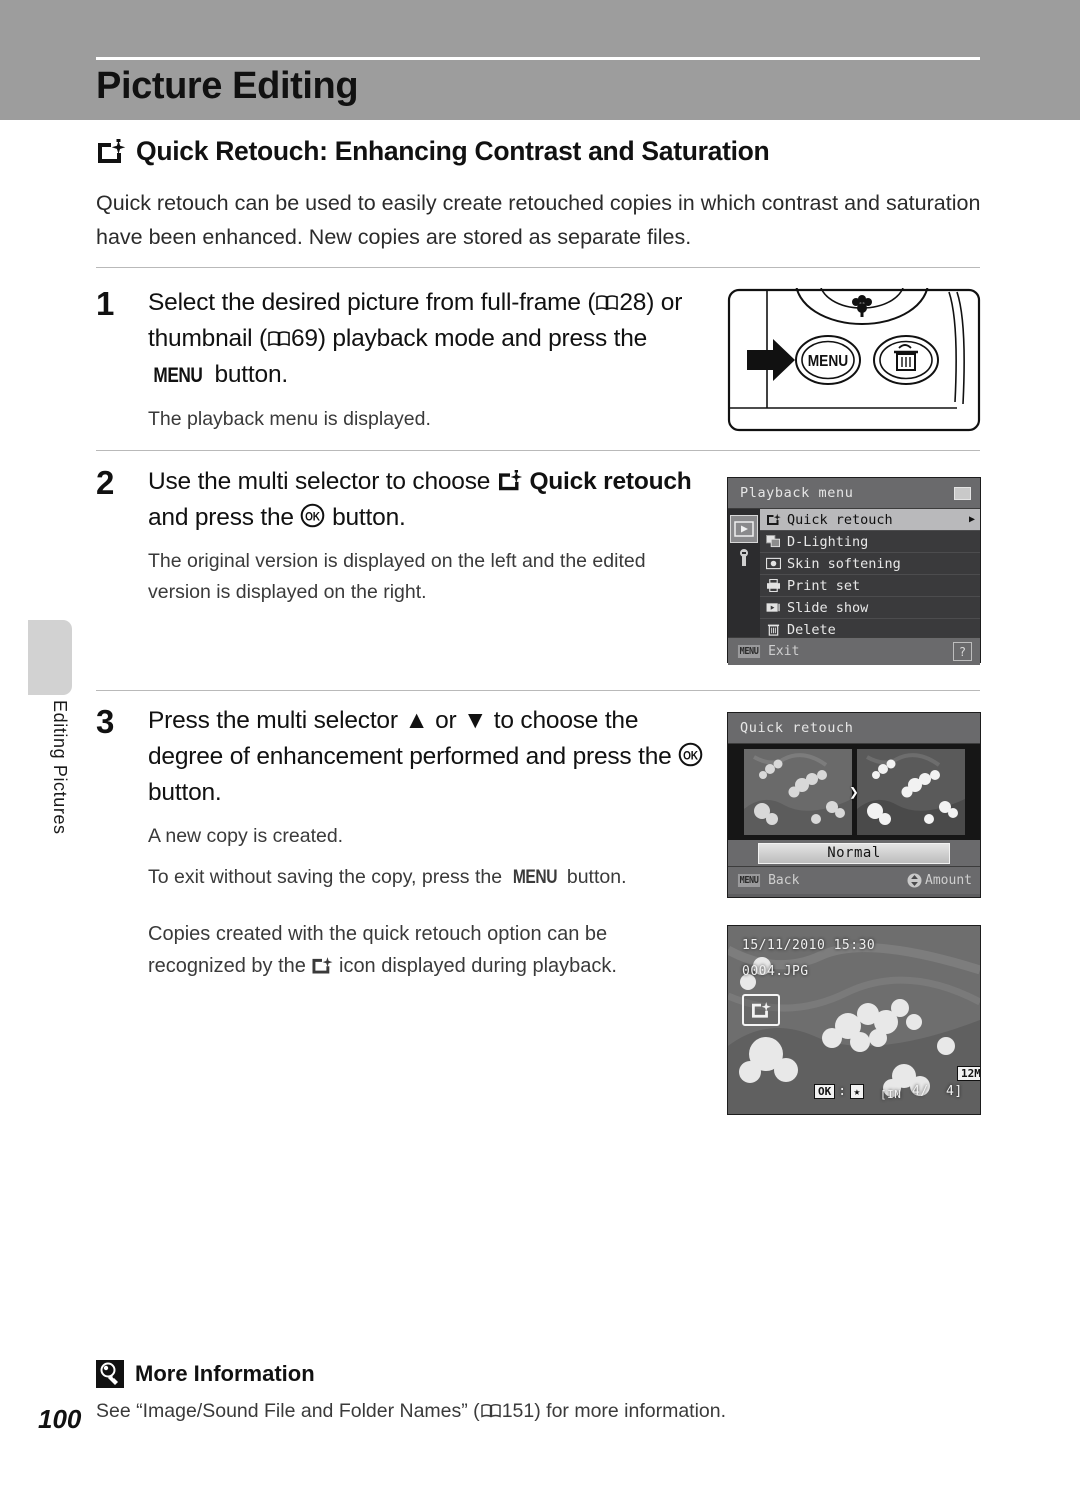  What do you see at coordinates (773, 585) in the screenshot?
I see `print-set-icon` at bounding box center [773, 585].